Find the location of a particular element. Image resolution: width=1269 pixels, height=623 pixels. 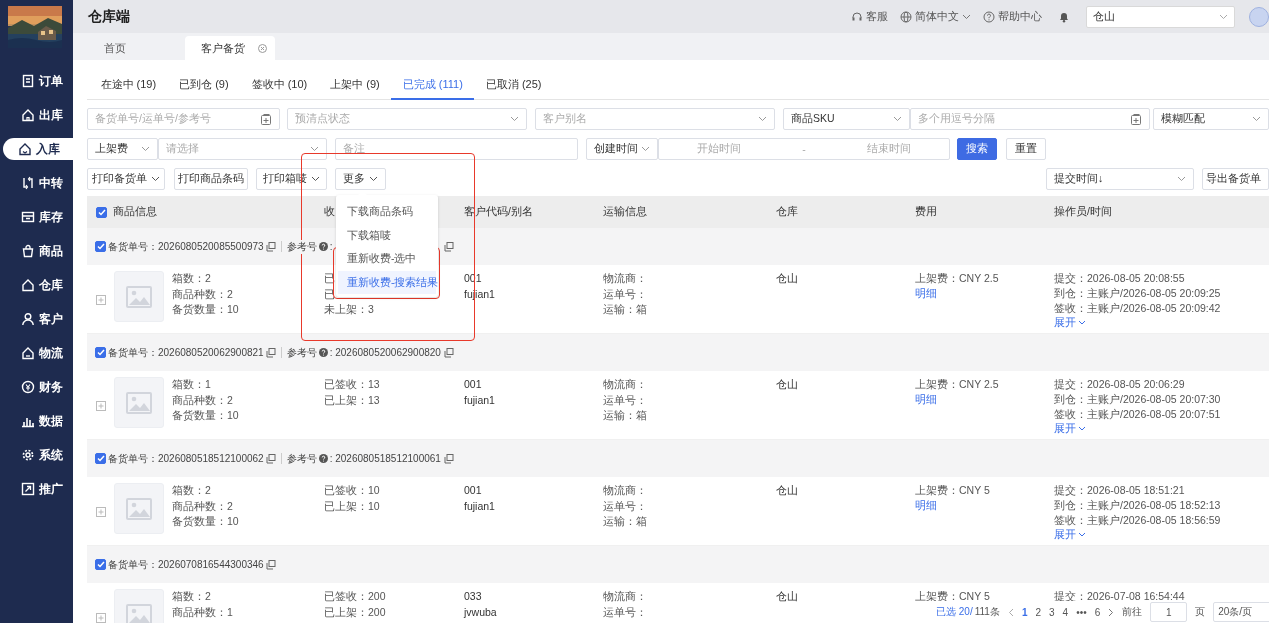

nav-item: 数据 is located at coordinates (38, 421).